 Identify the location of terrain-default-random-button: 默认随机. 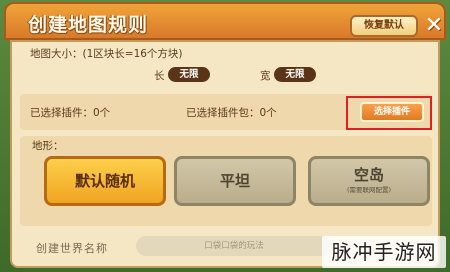
(105, 181).